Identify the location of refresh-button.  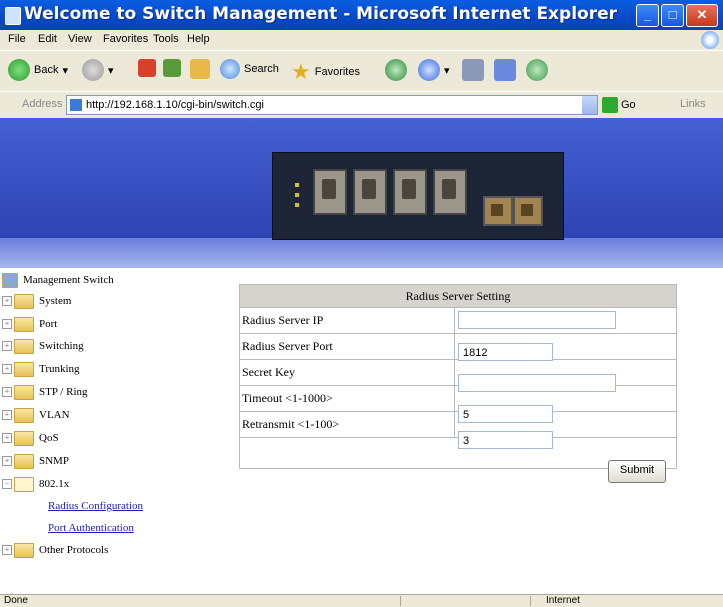
(172, 68).